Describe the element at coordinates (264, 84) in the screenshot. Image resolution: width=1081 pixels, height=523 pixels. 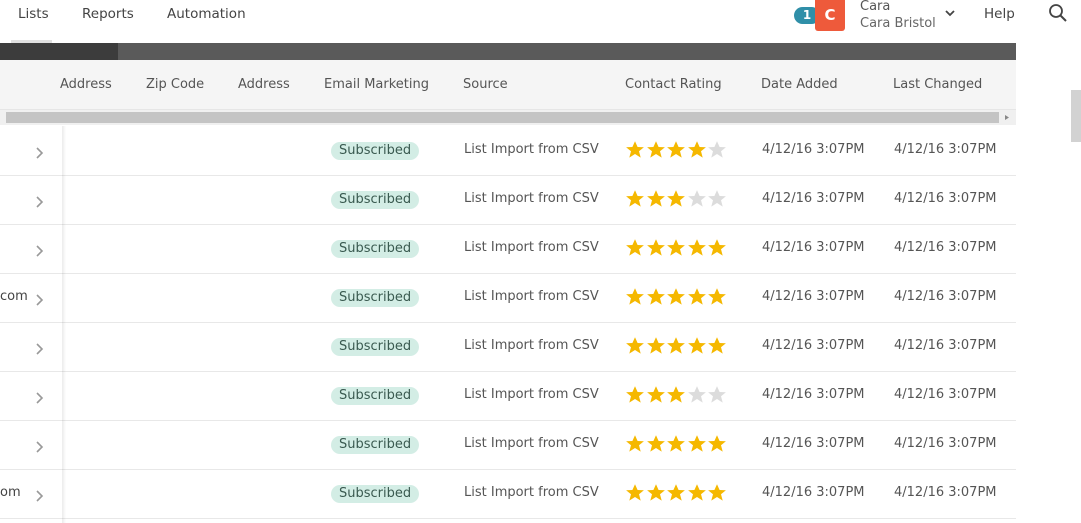
I see `col-header-address-2: Address` at that location.